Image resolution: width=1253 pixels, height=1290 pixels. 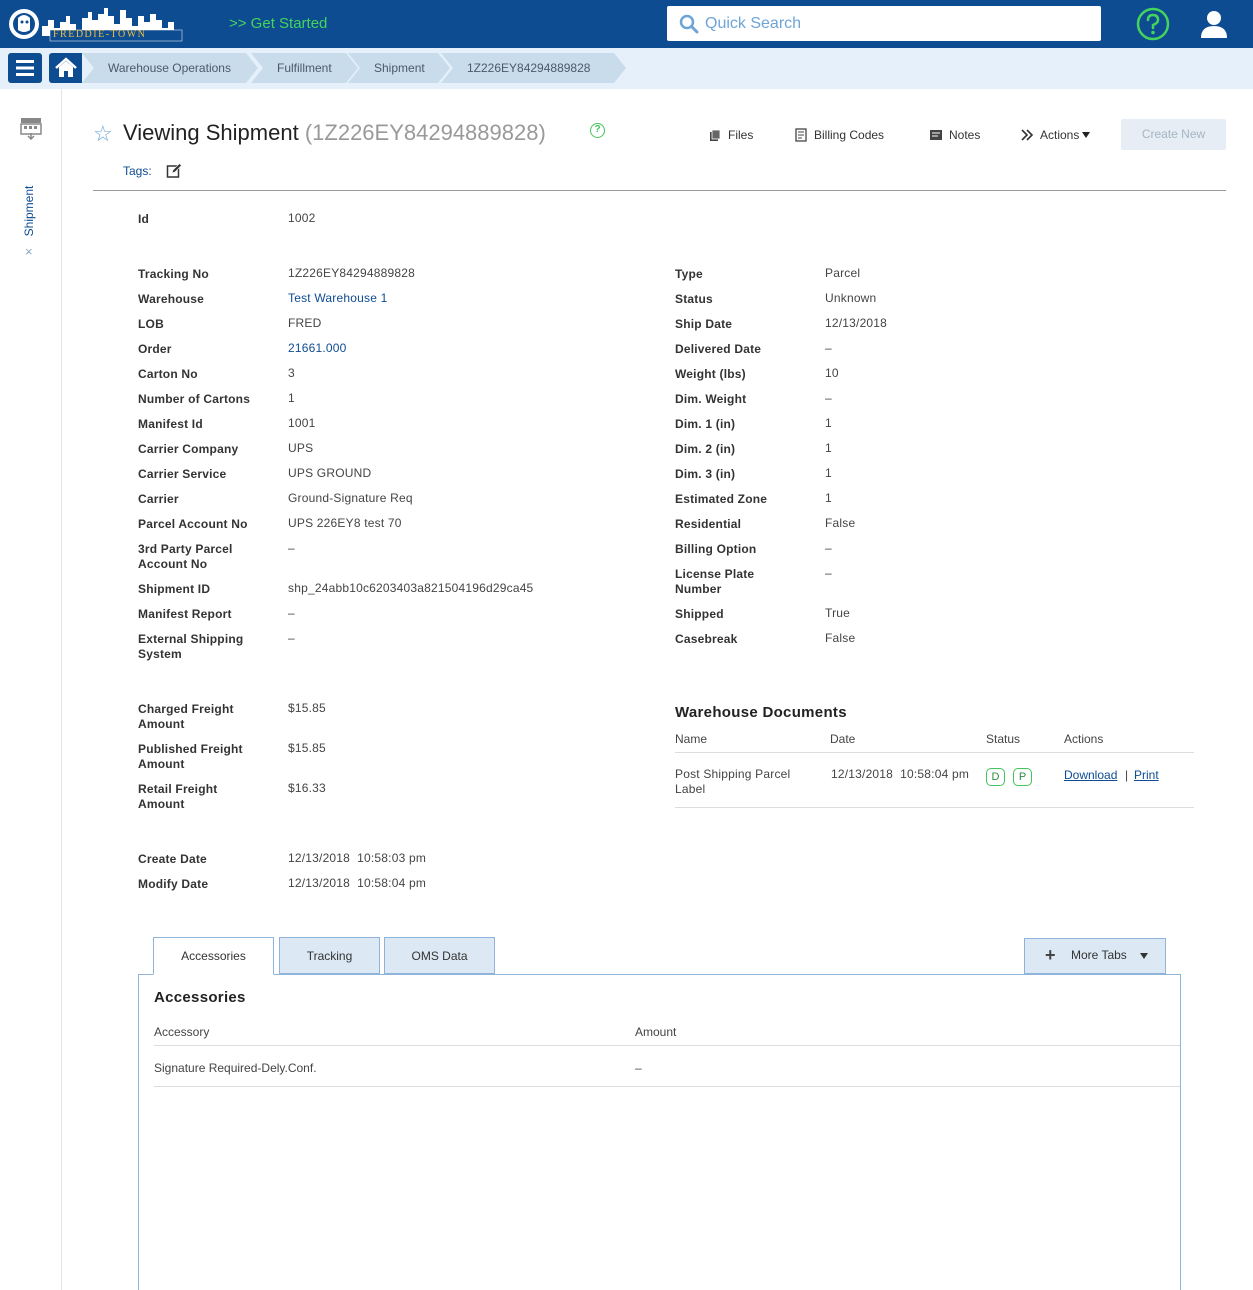 What do you see at coordinates (193, 524) in the screenshot?
I see `field-label-parcel-account-no: Parcel Account No` at bounding box center [193, 524].